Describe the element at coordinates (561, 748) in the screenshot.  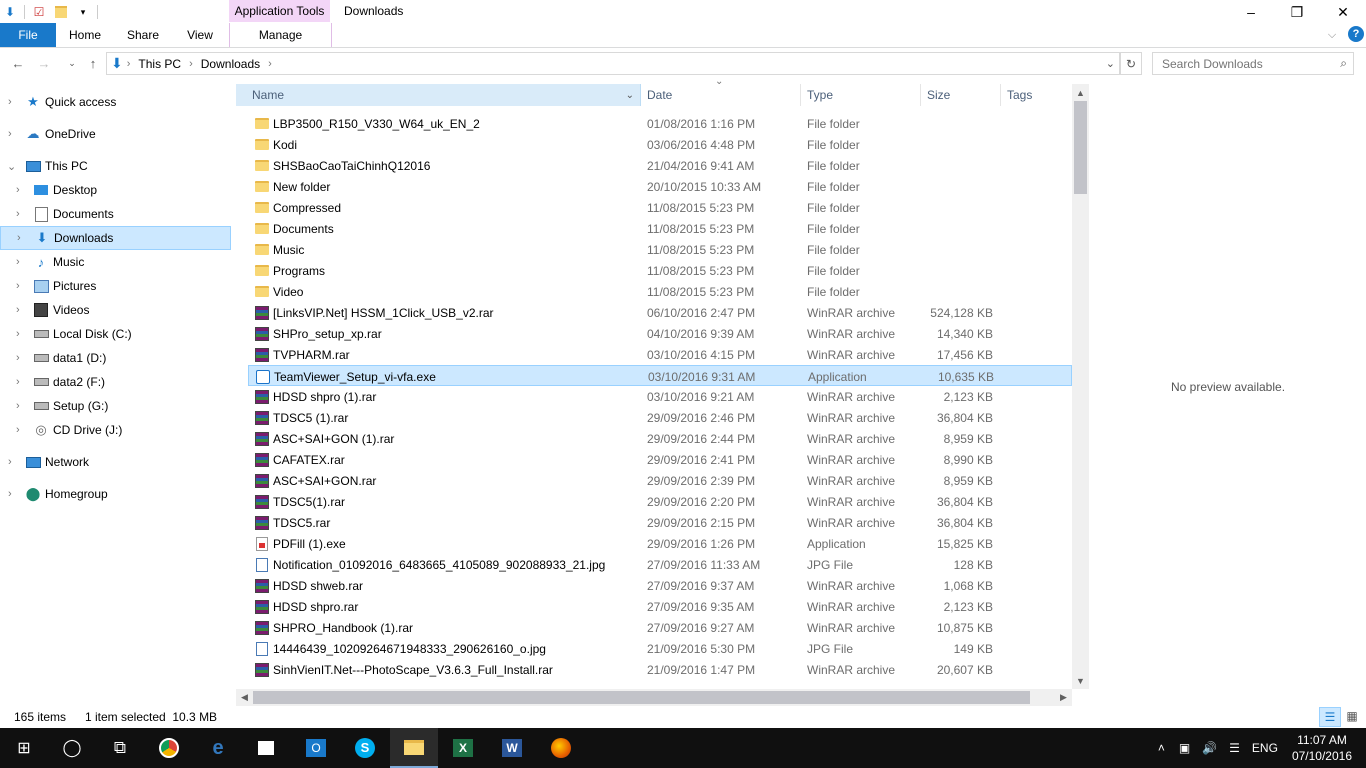
I see `taskbar-firefox` at that location.